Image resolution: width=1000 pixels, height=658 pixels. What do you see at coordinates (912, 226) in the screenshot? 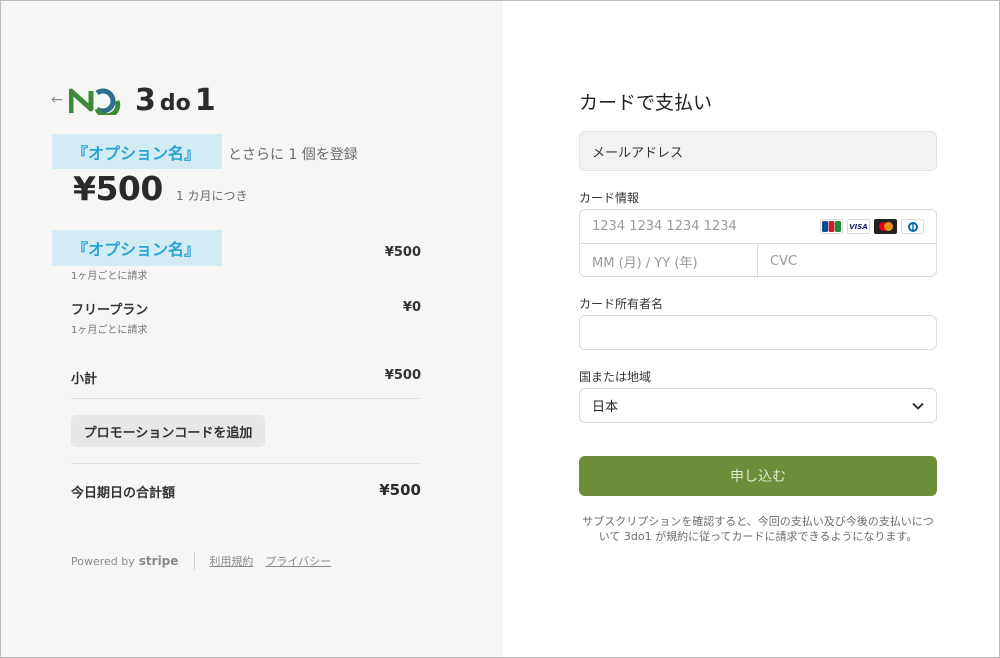
I see `diners-icon` at bounding box center [912, 226].